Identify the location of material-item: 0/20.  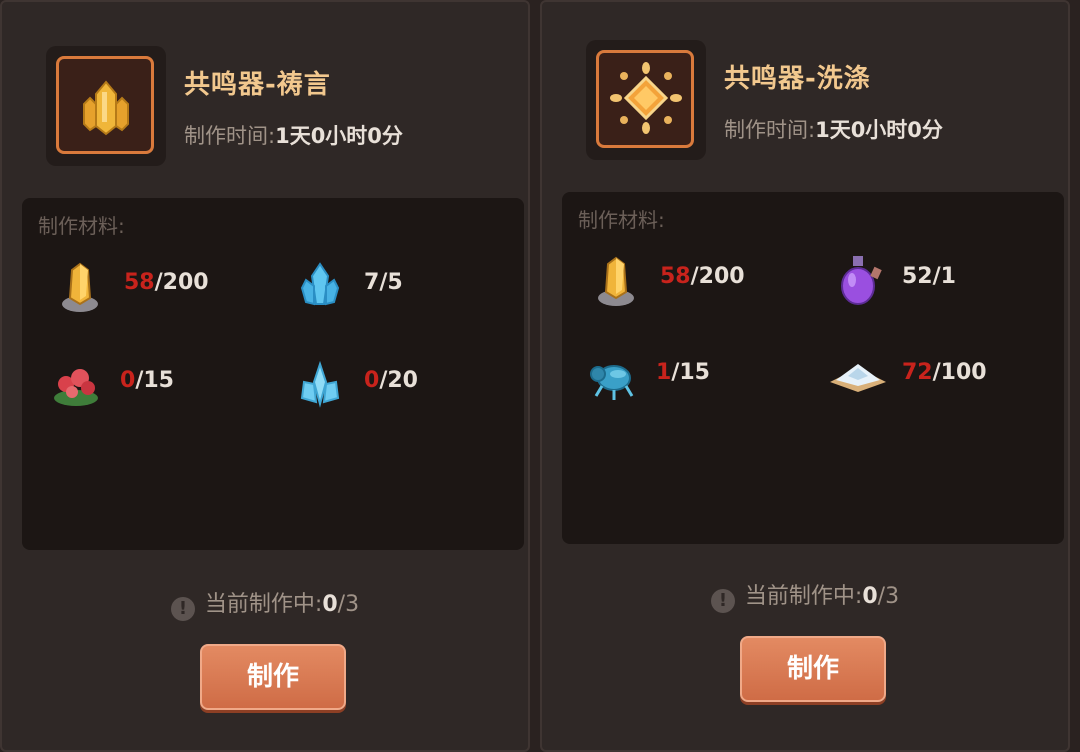
(400, 384).